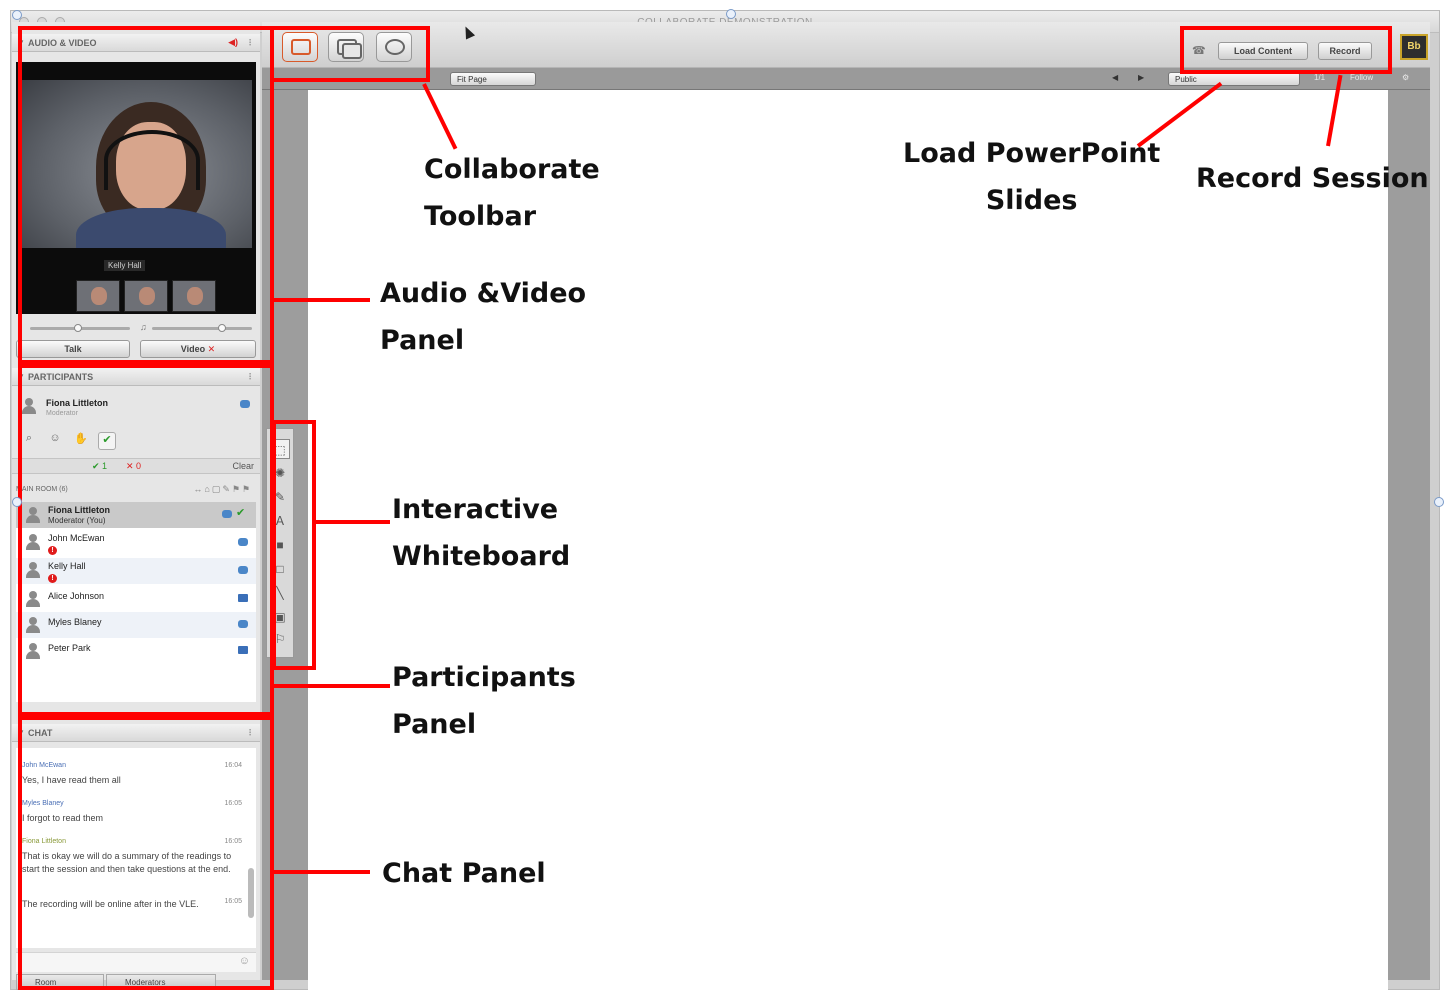  I want to click on callout-line: Record Session, so click(1312, 178).